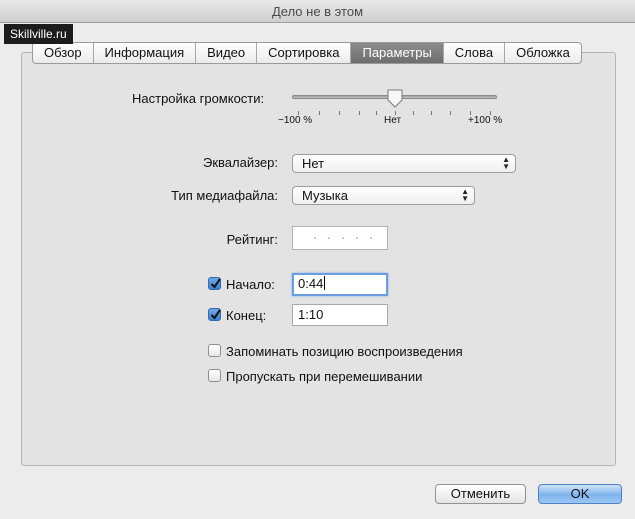  What do you see at coordinates (485, 120) in the screenshot?
I see `volume-max-label: +100 %` at bounding box center [485, 120].